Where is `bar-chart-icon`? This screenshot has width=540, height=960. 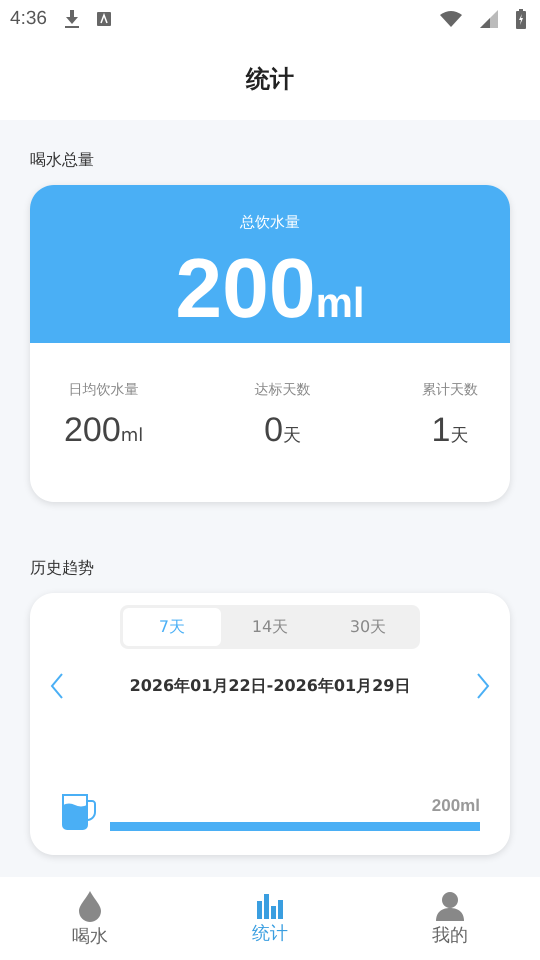 bar-chart-icon is located at coordinates (270, 905).